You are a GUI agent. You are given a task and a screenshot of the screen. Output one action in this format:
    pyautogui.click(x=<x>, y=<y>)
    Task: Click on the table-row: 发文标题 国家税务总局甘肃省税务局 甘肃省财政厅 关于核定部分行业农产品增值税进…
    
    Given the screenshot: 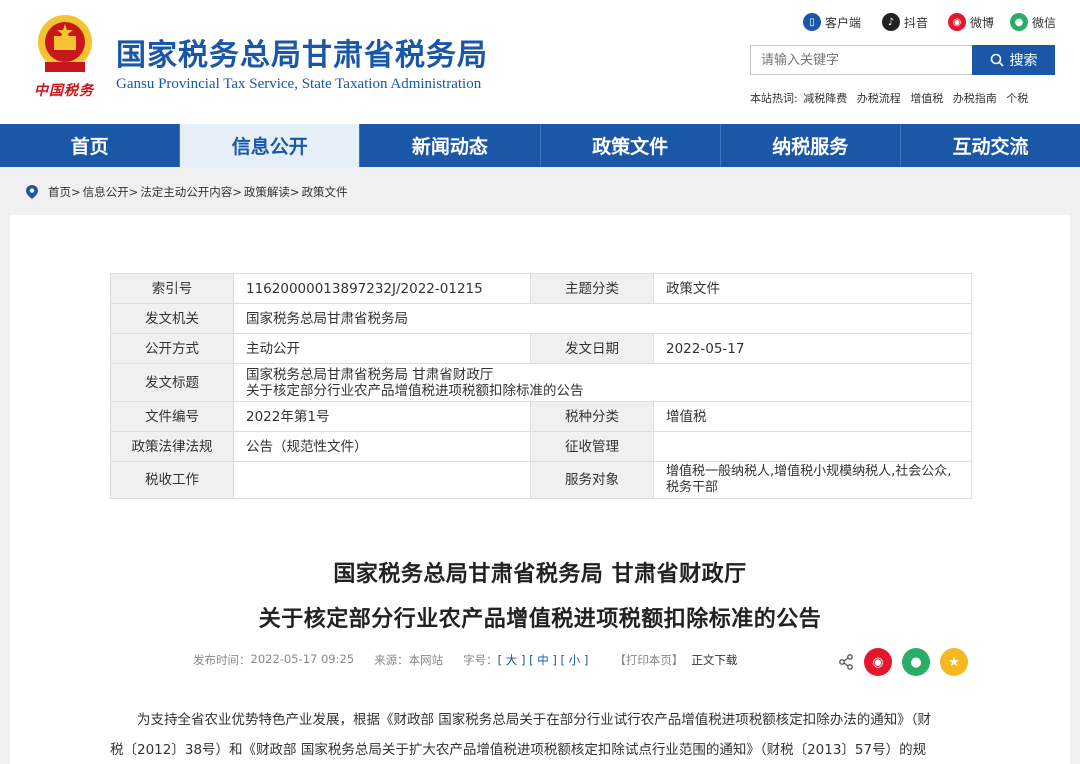 What is the action you would take?
    pyautogui.click(x=541, y=382)
    